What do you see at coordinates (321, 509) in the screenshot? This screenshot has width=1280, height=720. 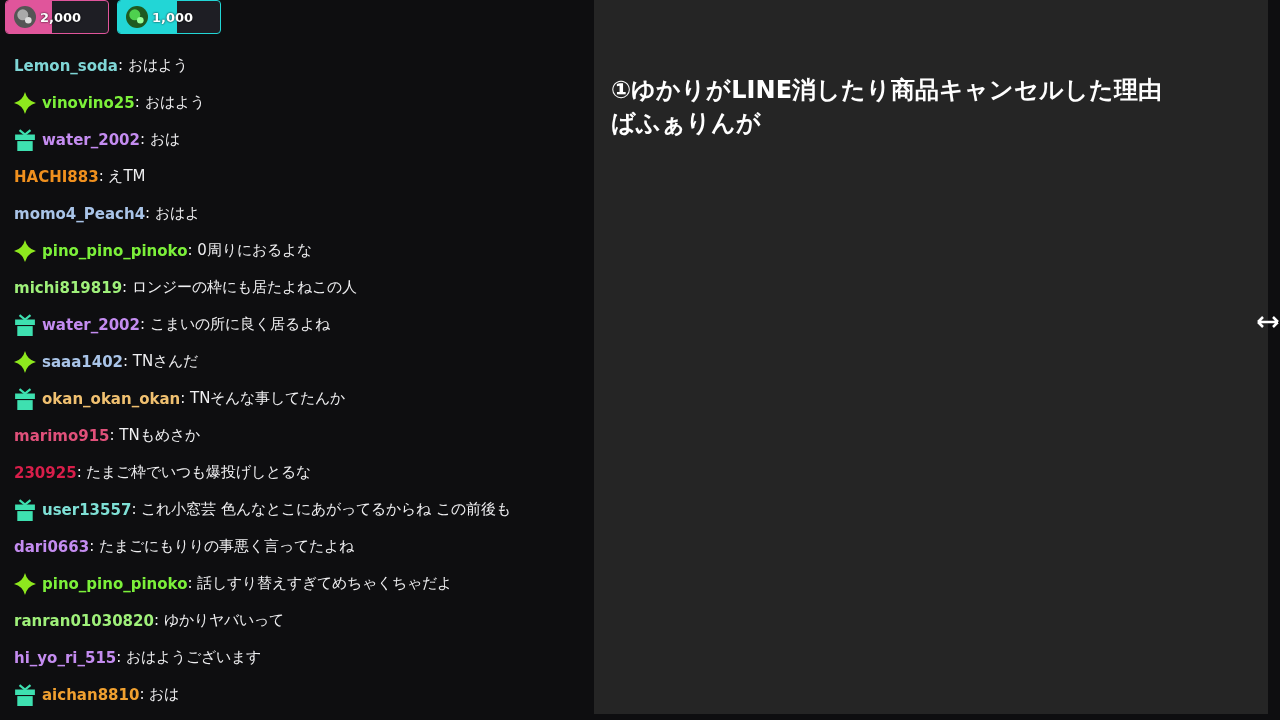 I see `chat-message: : これ小窓芸 色んなとこにあがってるからね この前後も` at bounding box center [321, 509].